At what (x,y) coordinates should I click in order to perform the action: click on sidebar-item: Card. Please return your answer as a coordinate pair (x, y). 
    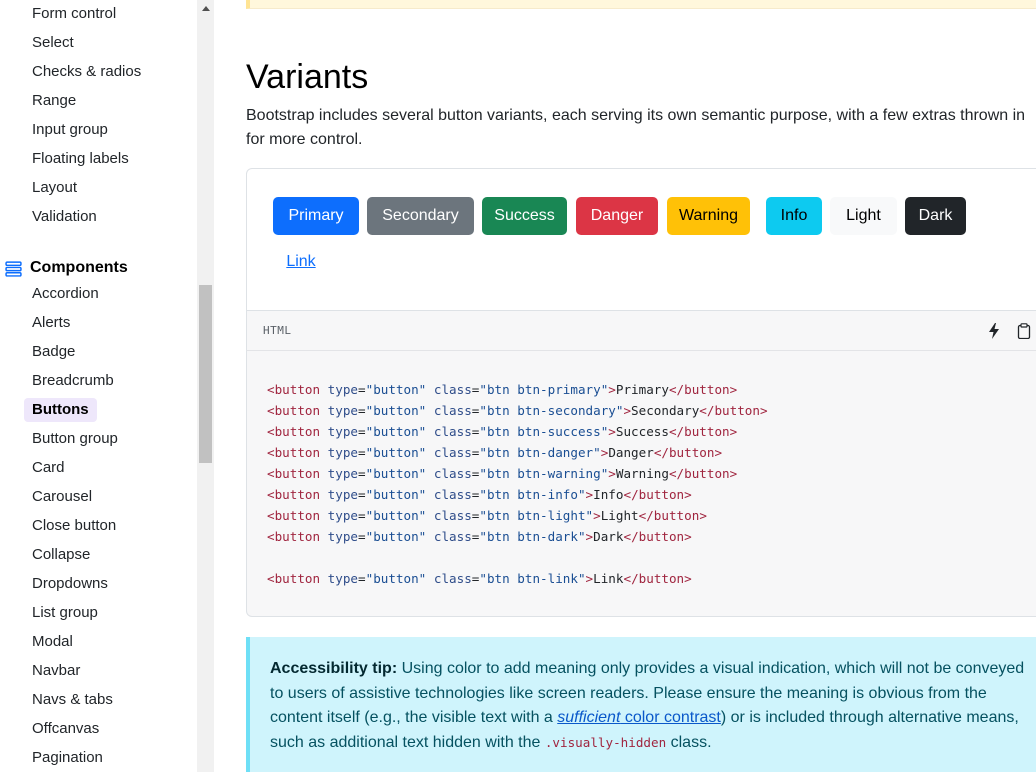
    Looking at the image, I should click on (48, 468).